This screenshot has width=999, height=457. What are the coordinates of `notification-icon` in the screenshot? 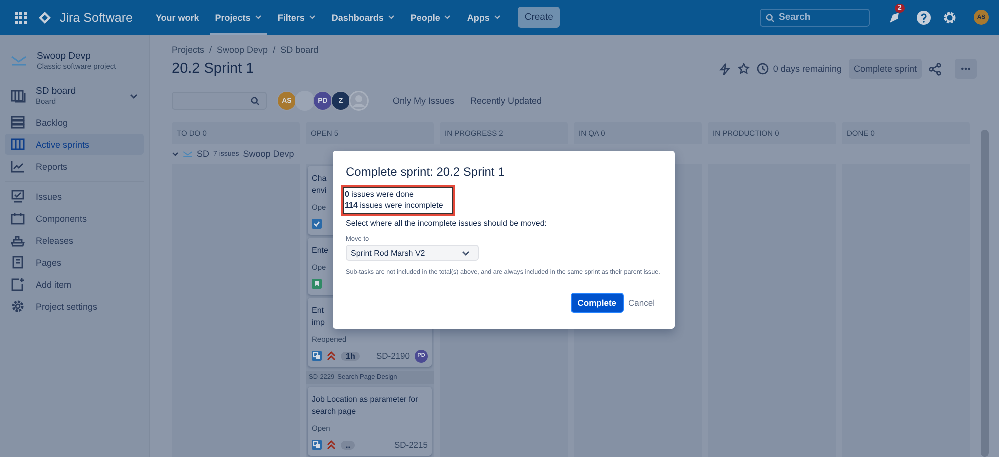 It's located at (895, 17).